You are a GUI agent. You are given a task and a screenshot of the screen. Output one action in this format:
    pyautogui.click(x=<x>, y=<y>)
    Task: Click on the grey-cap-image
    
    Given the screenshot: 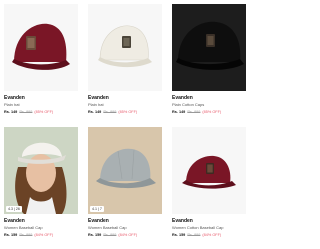 What is the action you would take?
    pyautogui.click(x=125, y=170)
    